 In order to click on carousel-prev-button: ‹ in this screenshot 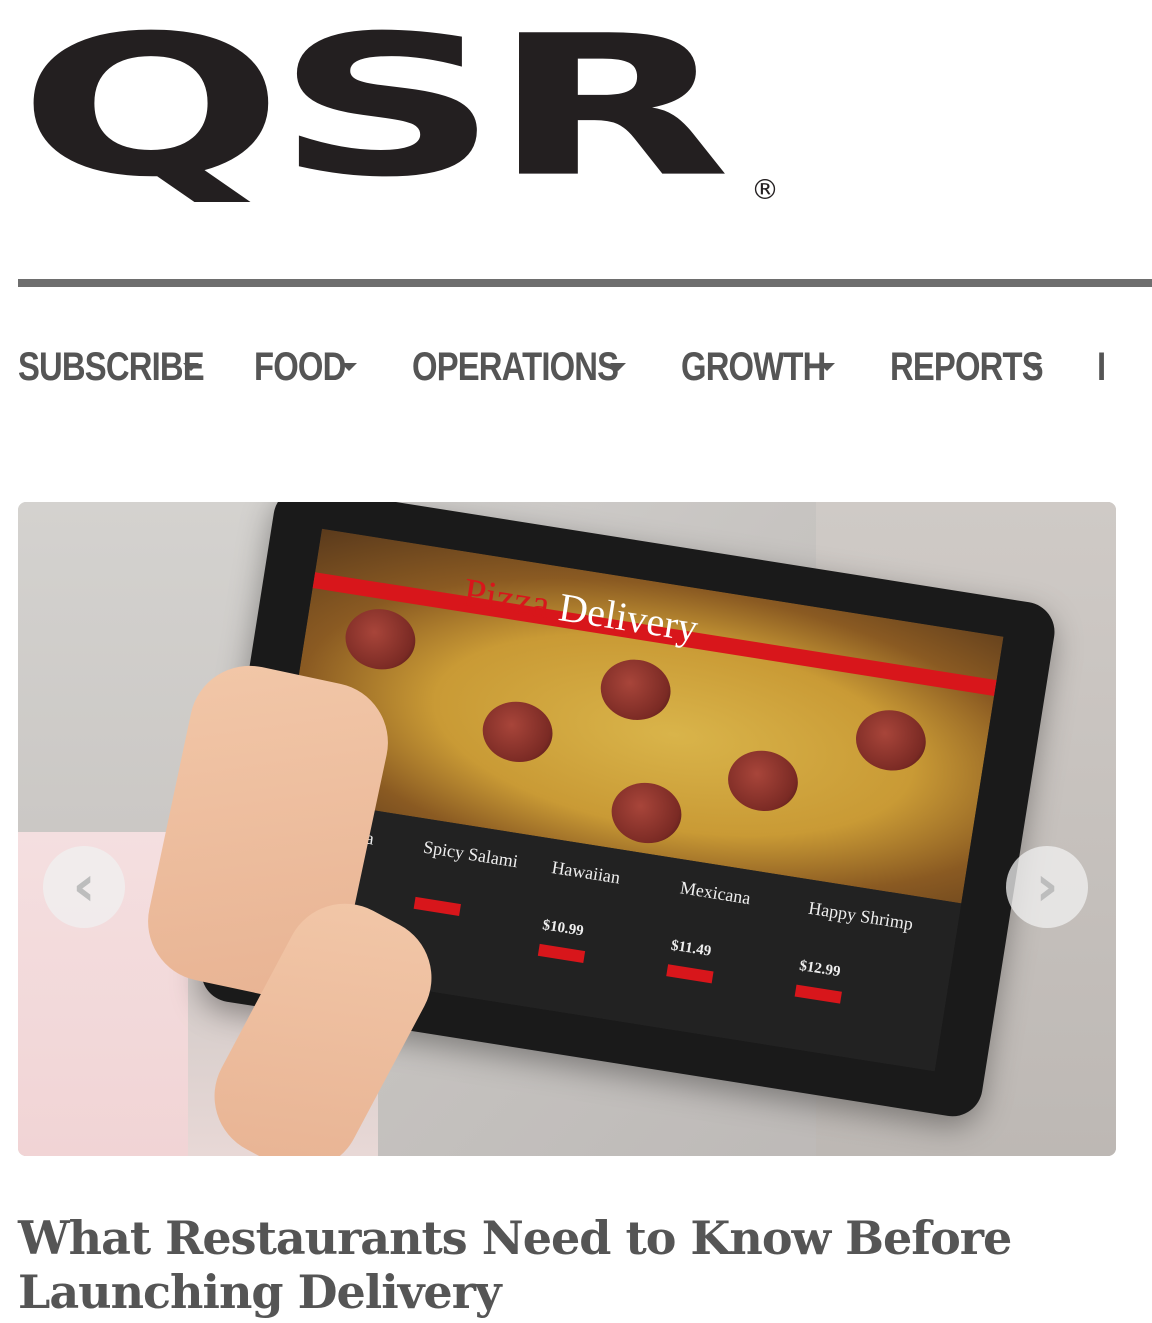, I will do `click(84, 887)`.